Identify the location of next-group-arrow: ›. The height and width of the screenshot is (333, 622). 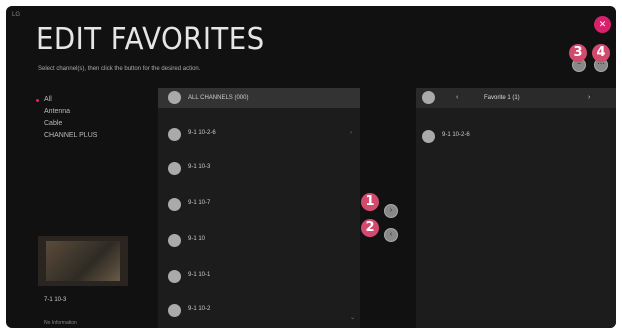
(589, 97).